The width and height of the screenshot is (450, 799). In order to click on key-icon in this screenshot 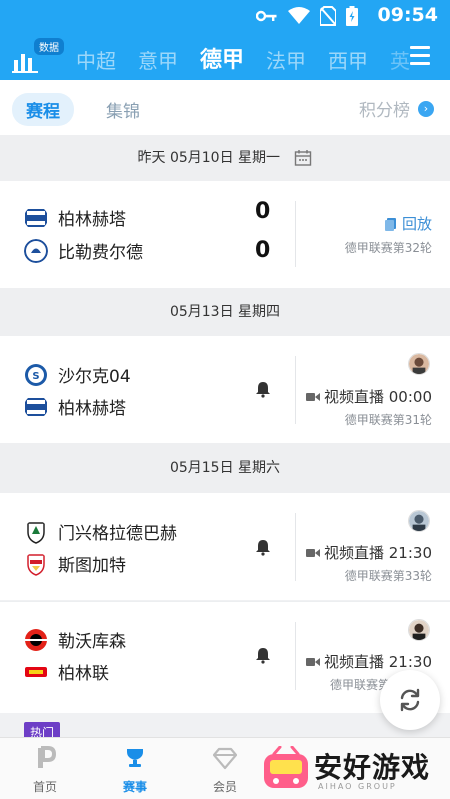, I will do `click(266, 16)`.